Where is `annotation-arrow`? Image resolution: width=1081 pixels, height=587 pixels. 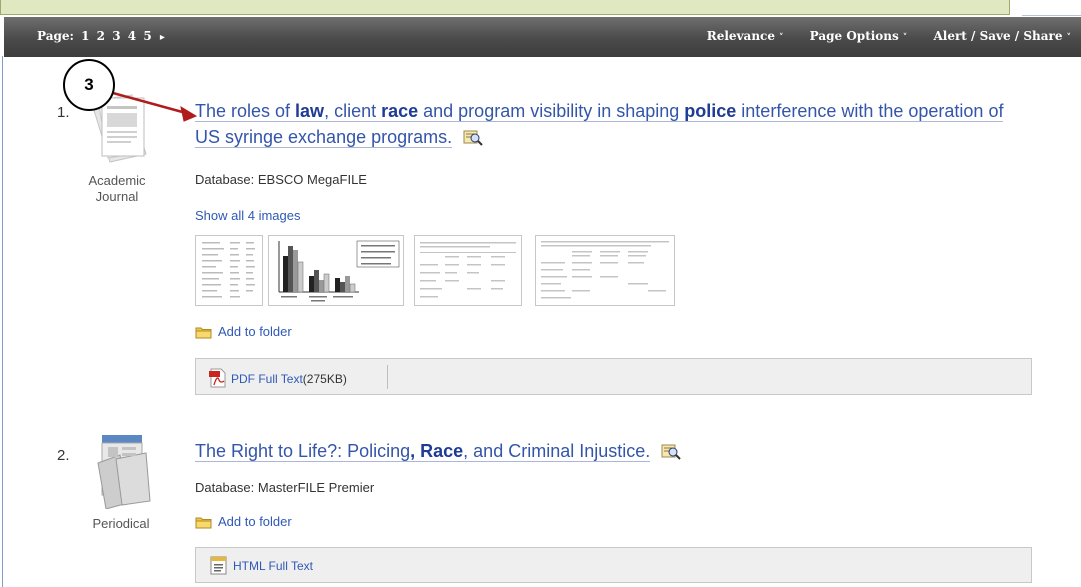
annotation-arrow is located at coordinates (149, 103).